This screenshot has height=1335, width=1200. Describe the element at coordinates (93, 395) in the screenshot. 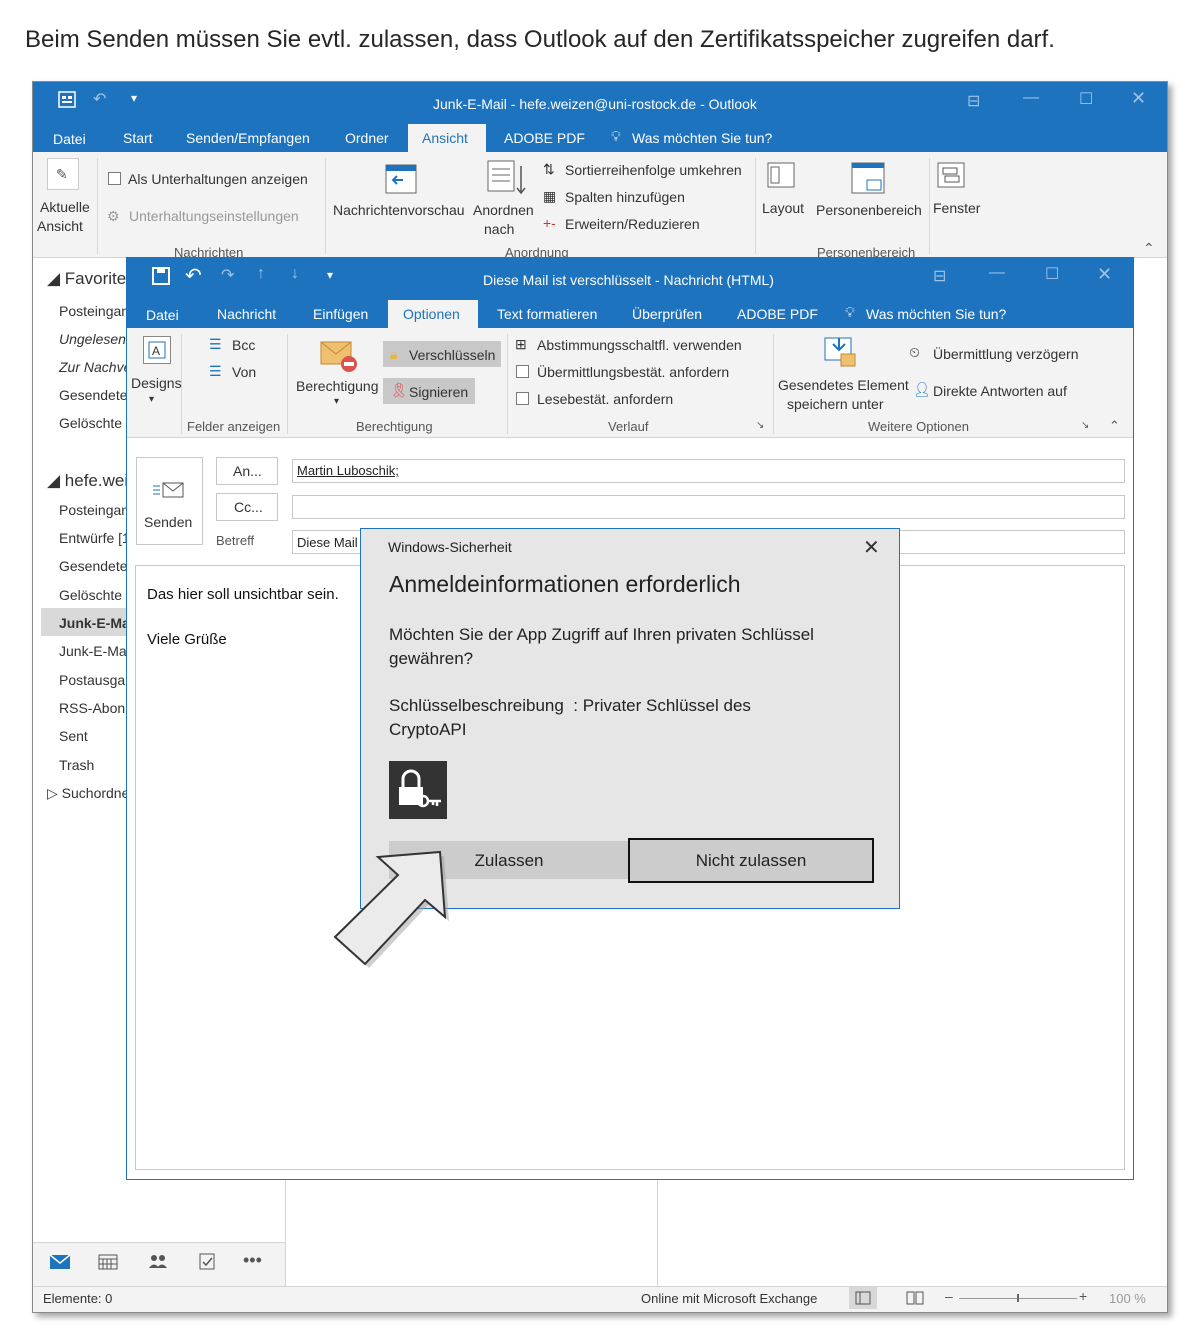

I see `nav-fav-gesendete: Gesendete` at that location.